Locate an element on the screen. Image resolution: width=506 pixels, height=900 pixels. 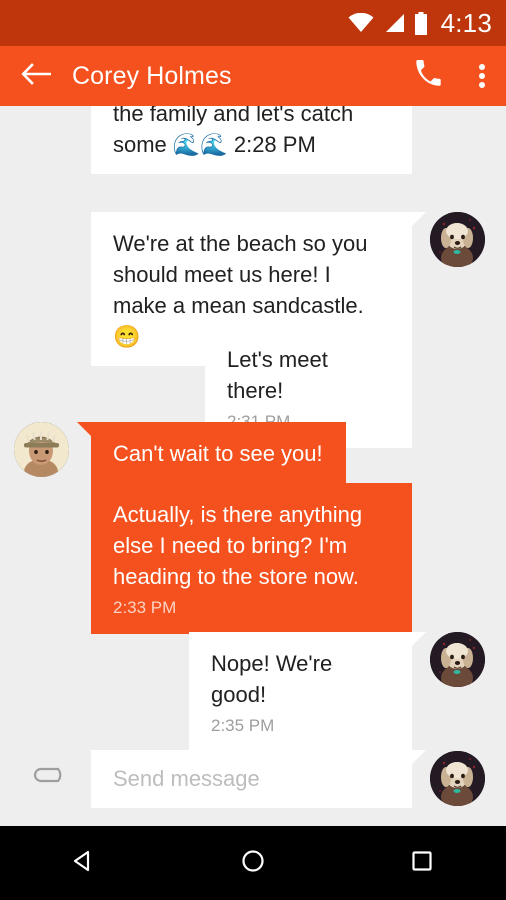
wave-emoji: 🌊🌊 is located at coordinates (200, 144).